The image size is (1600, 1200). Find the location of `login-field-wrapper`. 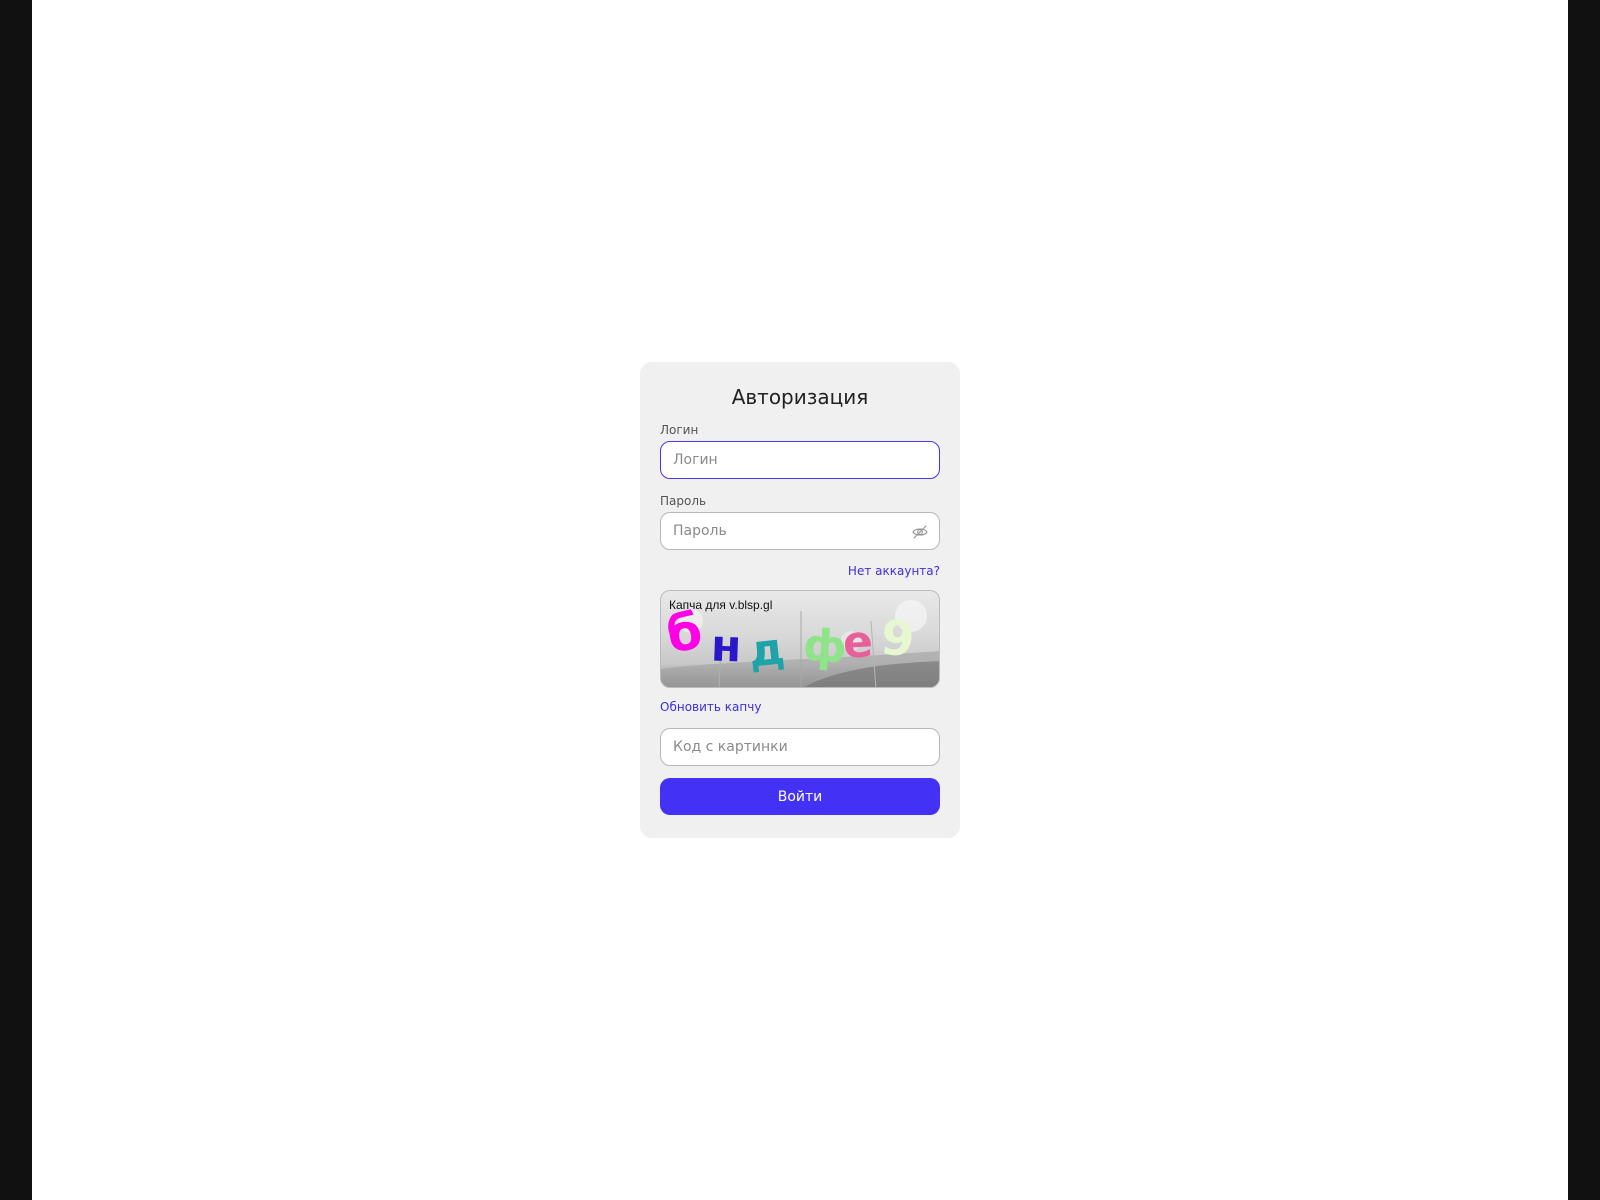

login-field-wrapper is located at coordinates (800, 460).